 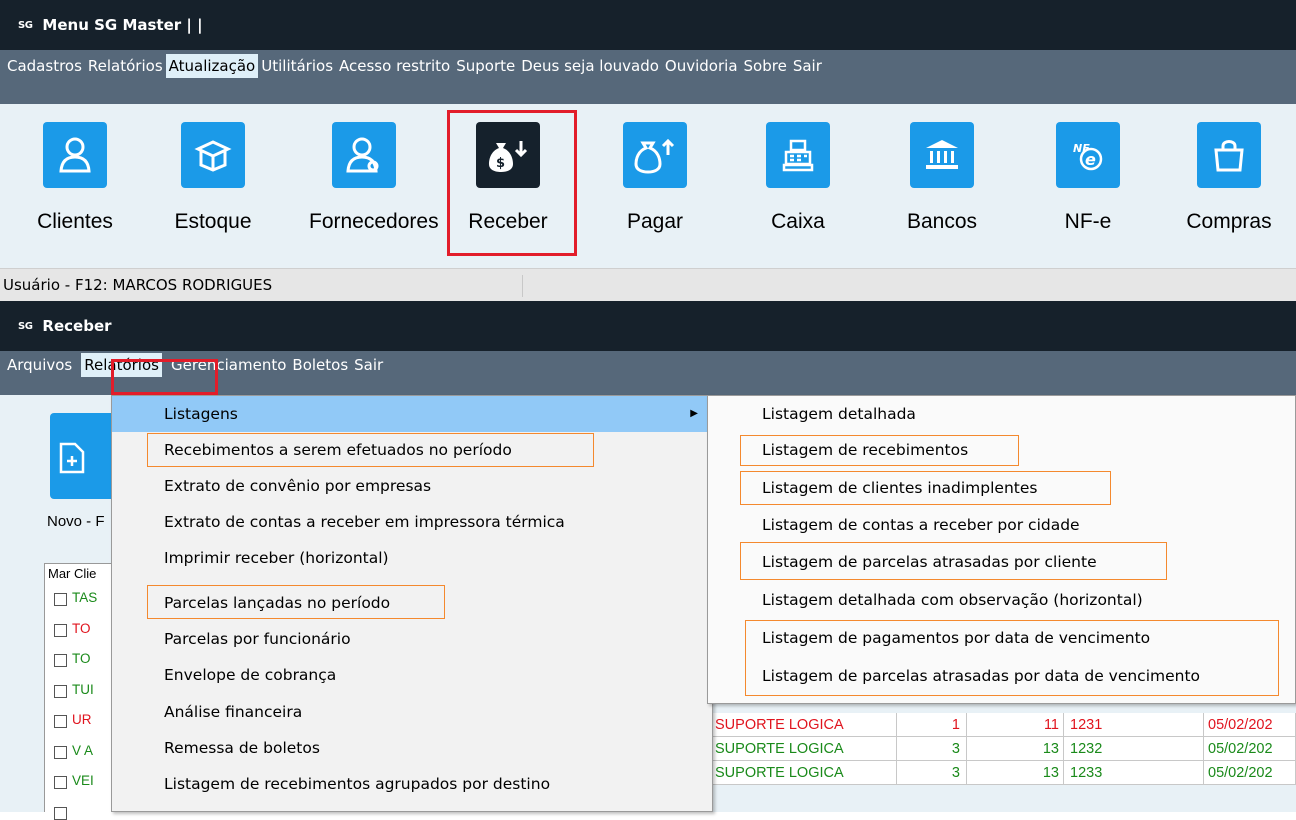 What do you see at coordinates (522, 286) in the screenshot?
I see `status-separator` at bounding box center [522, 286].